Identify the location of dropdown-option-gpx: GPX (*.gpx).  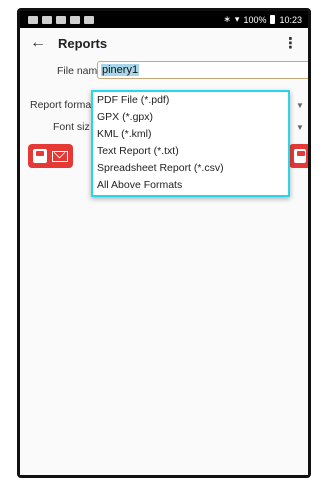
(190, 117).